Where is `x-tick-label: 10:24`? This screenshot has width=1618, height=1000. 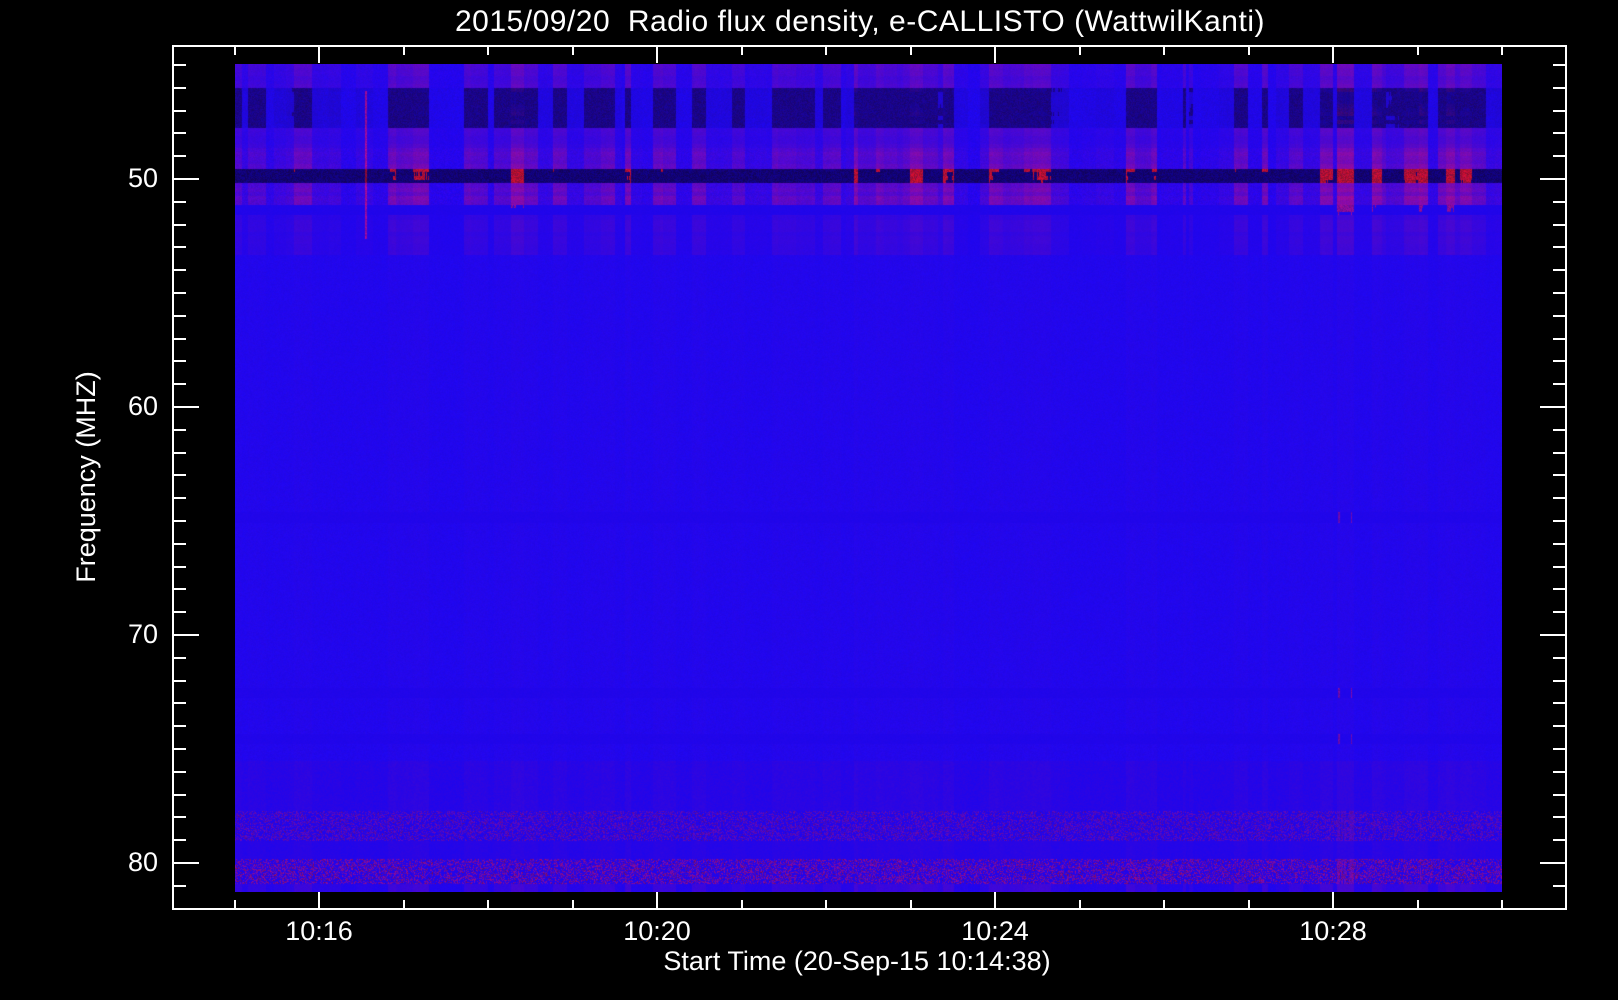
x-tick-label: 10:24 is located at coordinates (995, 931).